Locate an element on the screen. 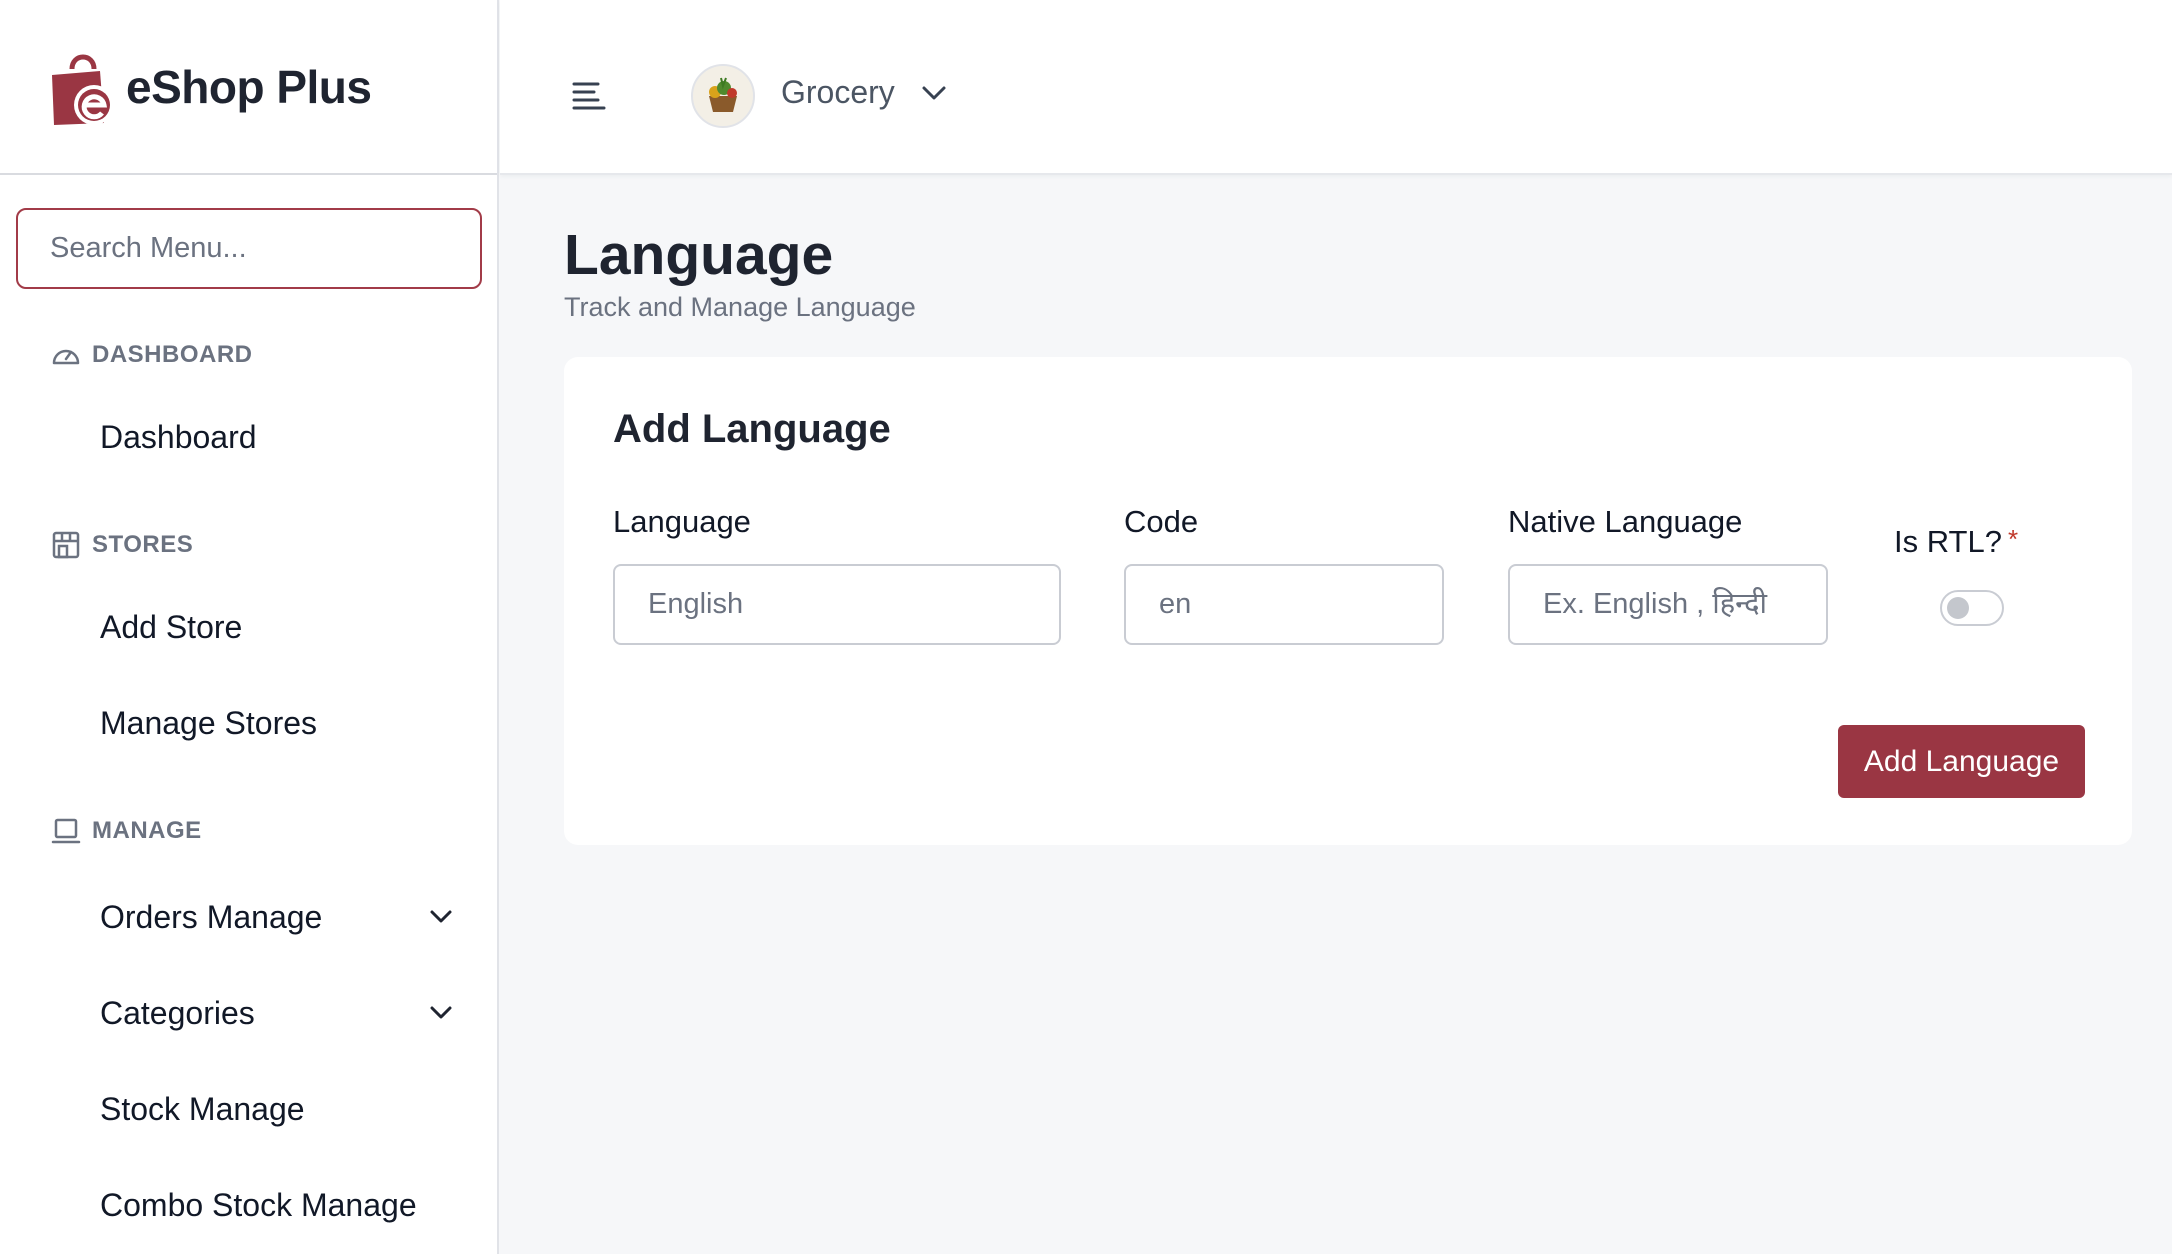 The height and width of the screenshot is (1254, 2172). sidebar-item-orders-manage: Orders Manage is located at coordinates (248, 917).